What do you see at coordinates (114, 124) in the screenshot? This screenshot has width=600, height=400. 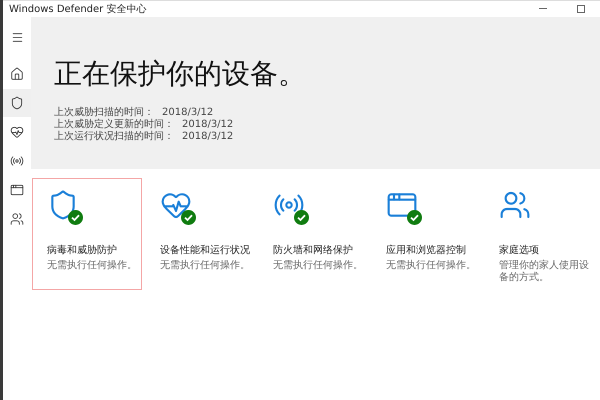 I see `fact-label: 上次威胁定义更新的时间：` at bounding box center [114, 124].